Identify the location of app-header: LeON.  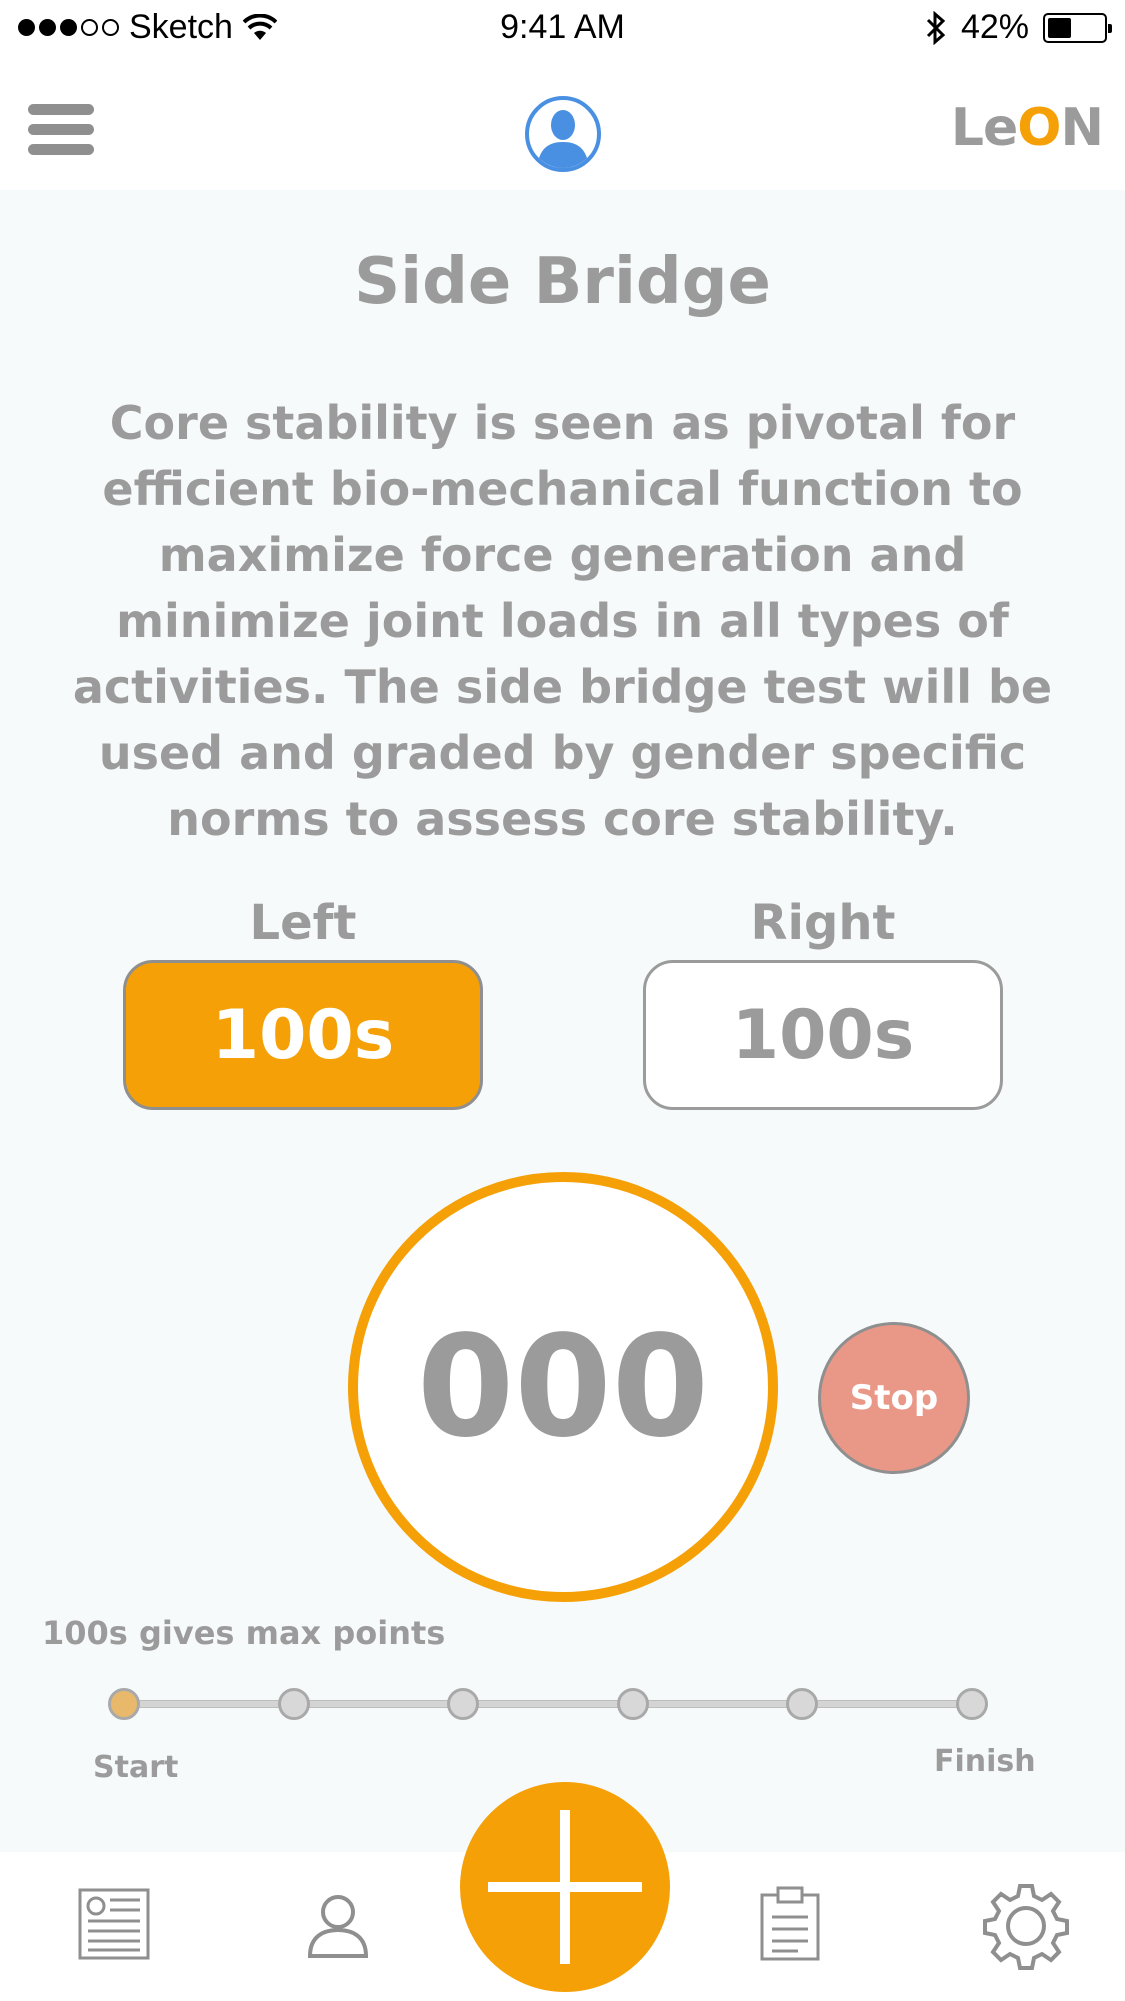
(562, 125).